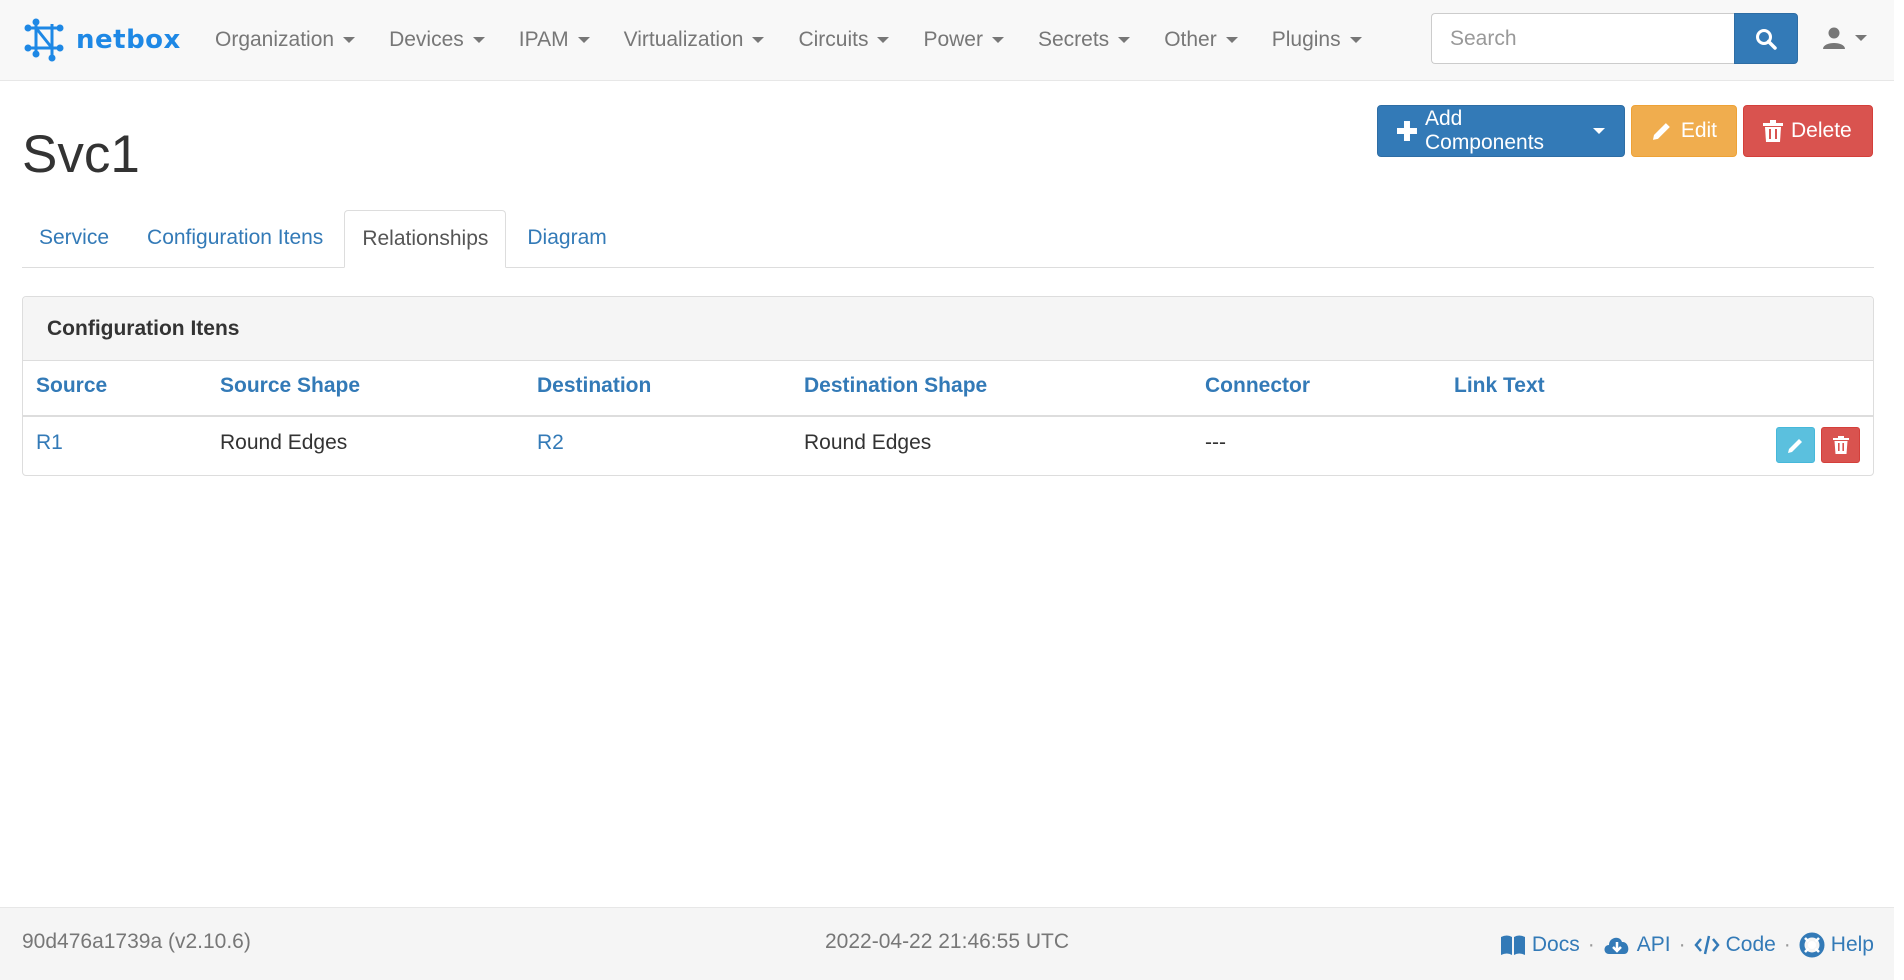 The width and height of the screenshot is (1904, 980). I want to click on nav-label: Secrets, so click(1073, 39).